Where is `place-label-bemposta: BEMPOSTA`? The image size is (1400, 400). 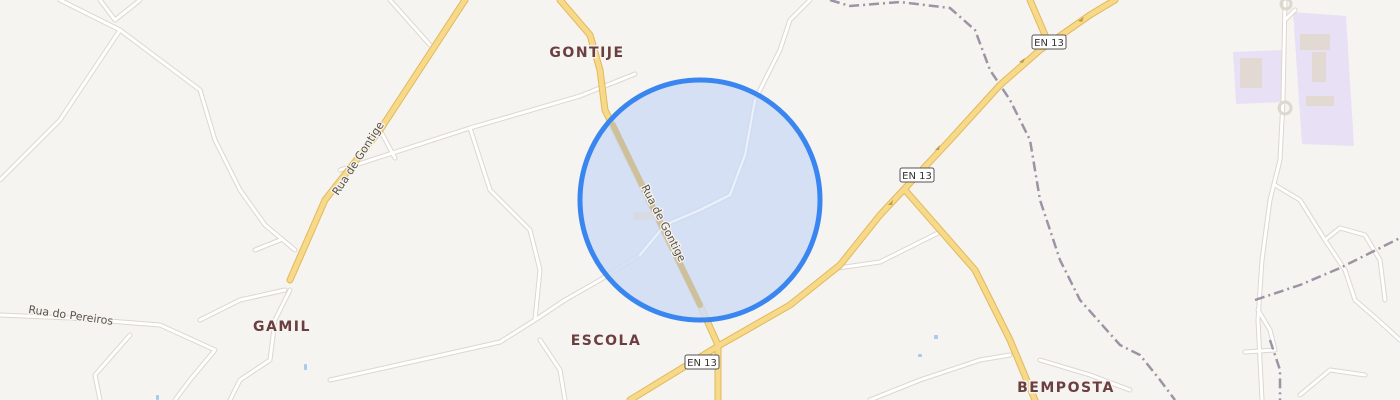 place-label-bemposta: BEMPOSTA is located at coordinates (1066, 388).